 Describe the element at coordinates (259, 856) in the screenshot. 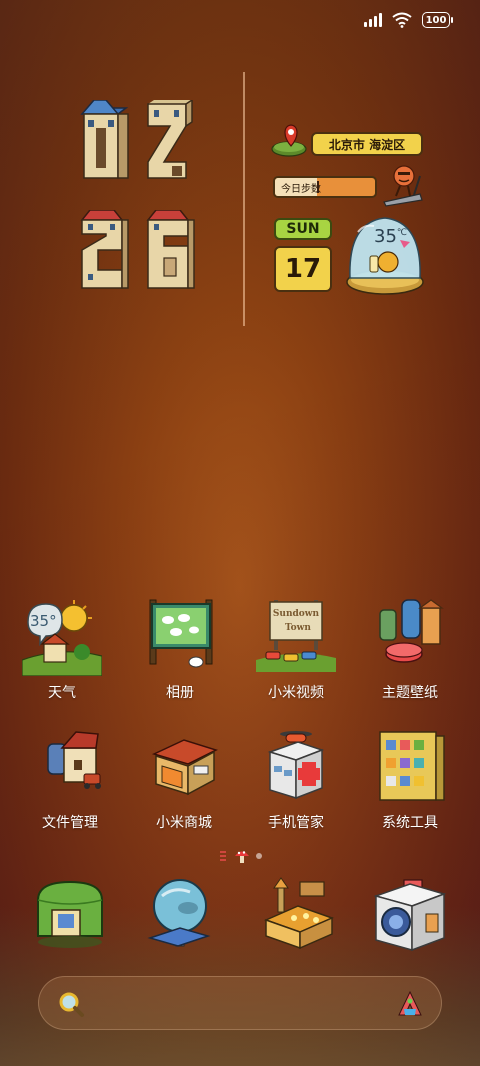

I see `page-dot` at that location.